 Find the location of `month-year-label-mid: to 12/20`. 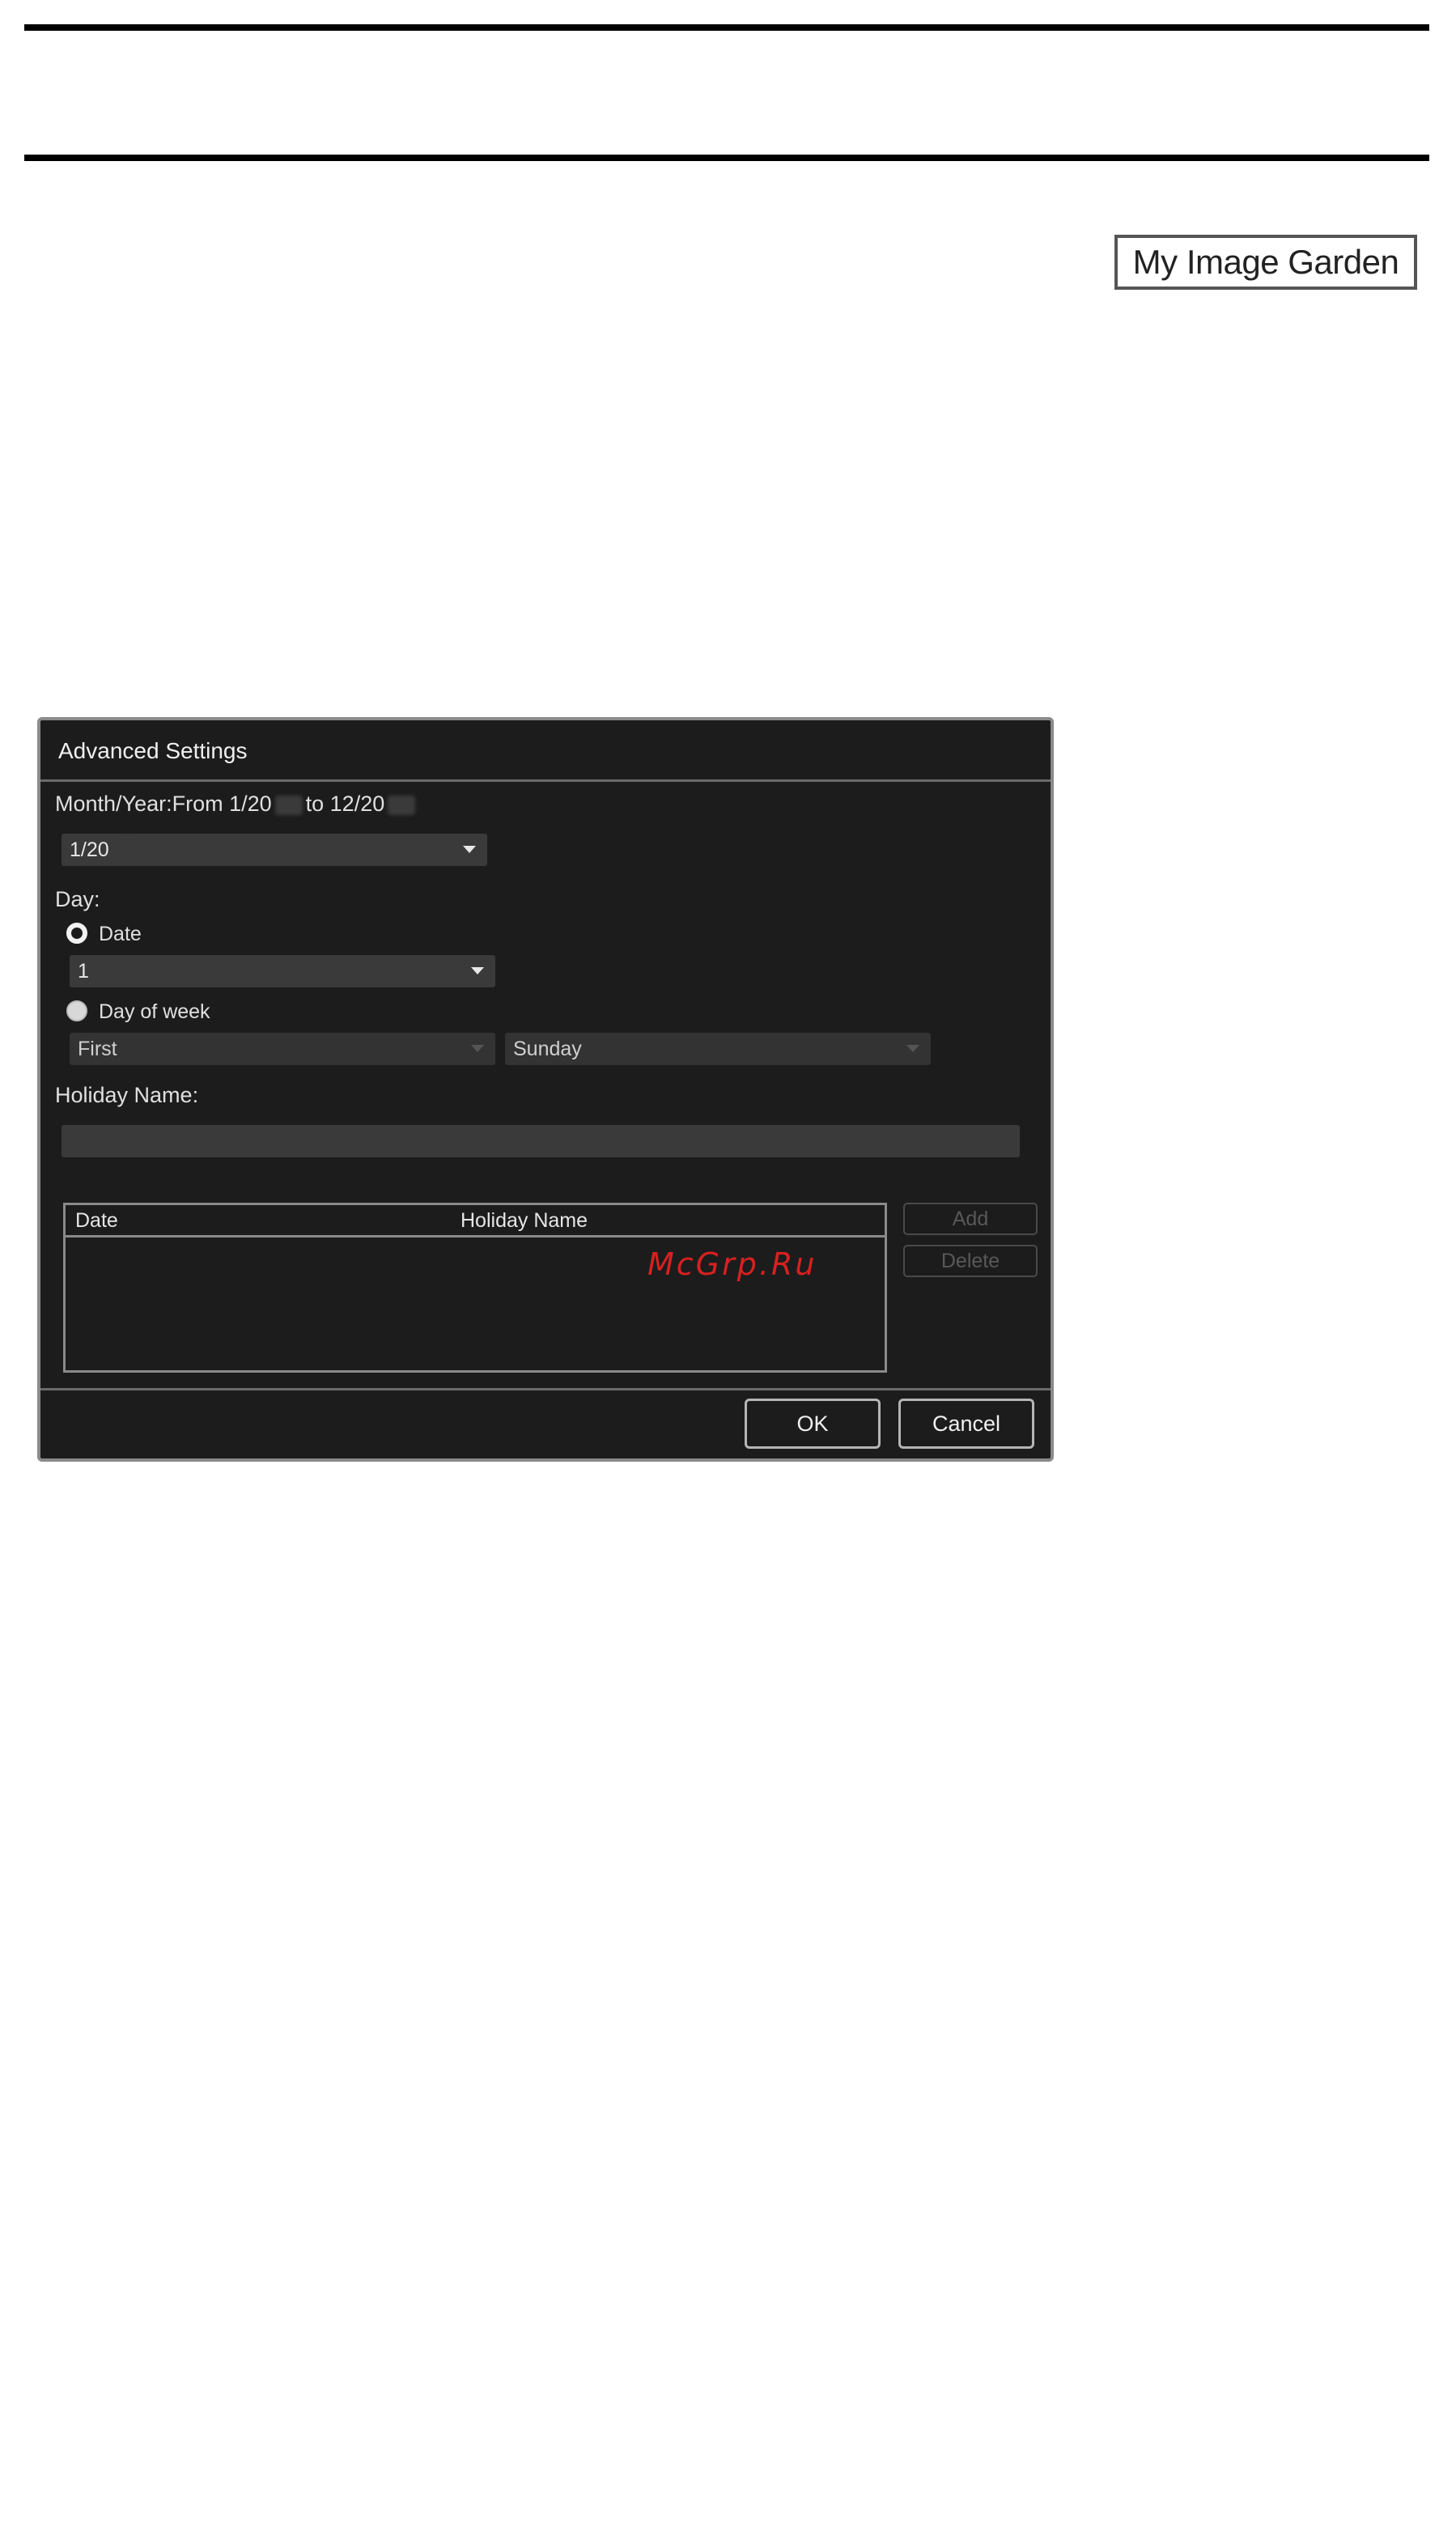

month-year-label-mid: to 12/20 is located at coordinates (345, 804).